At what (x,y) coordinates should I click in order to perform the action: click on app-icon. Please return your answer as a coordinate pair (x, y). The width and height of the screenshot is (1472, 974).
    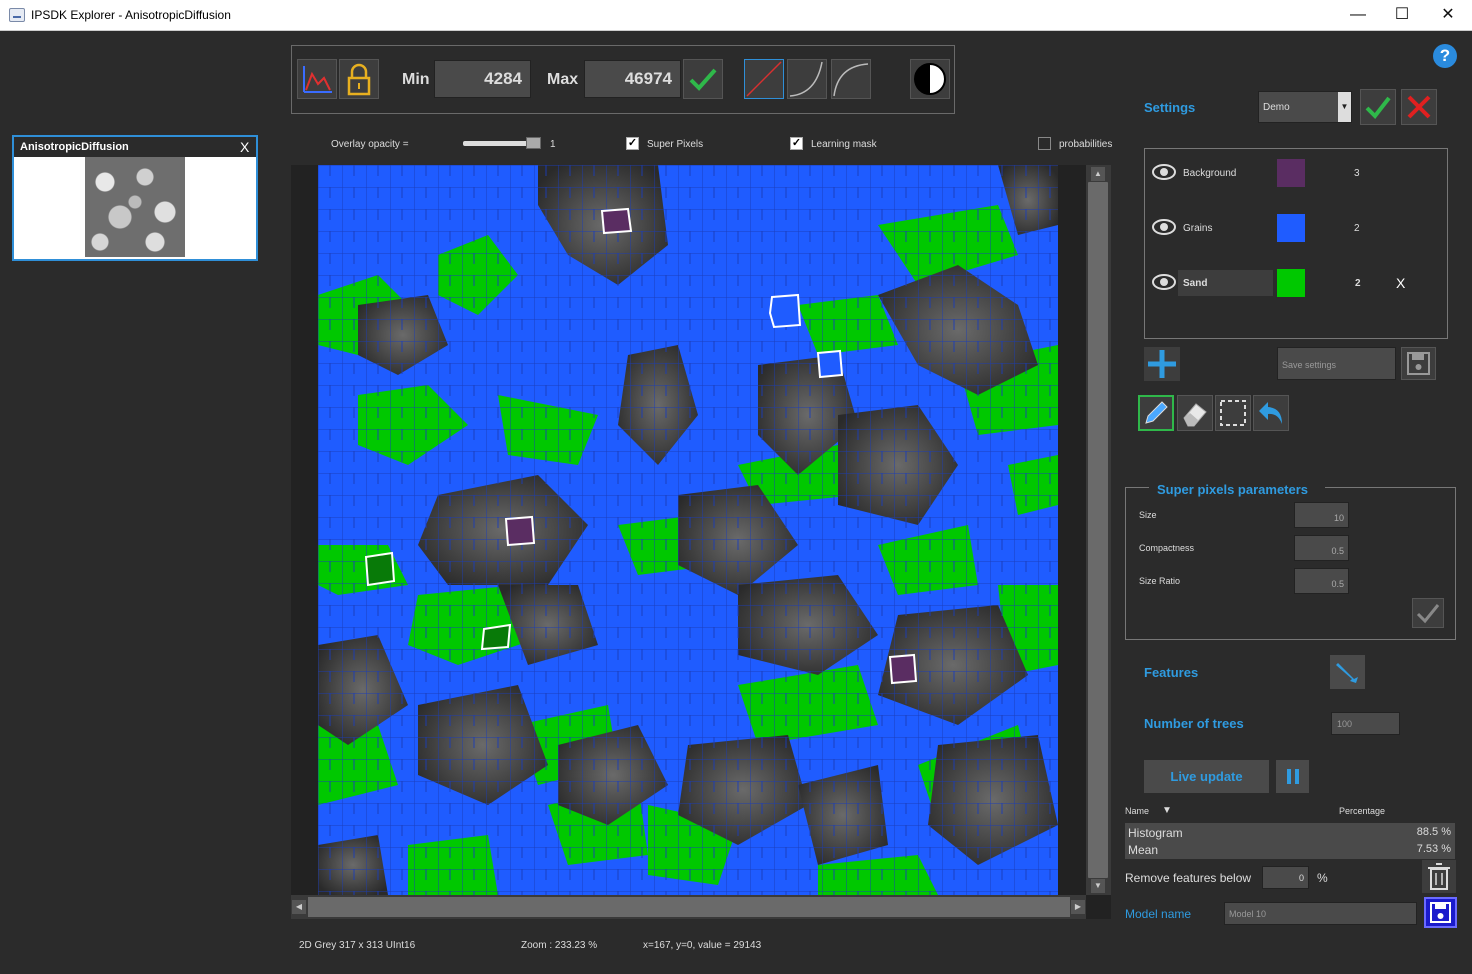
    Looking at the image, I should click on (17, 15).